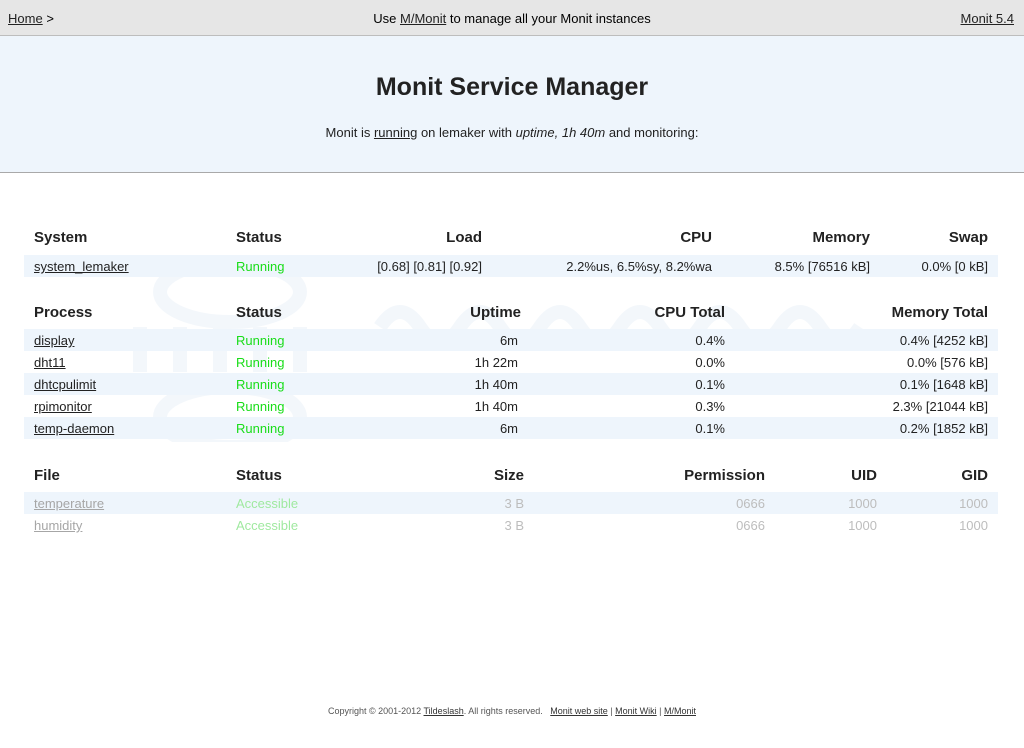  Describe the element at coordinates (943, 340) in the screenshot. I see `process-memory: 0.4% [4252 kB]` at that location.